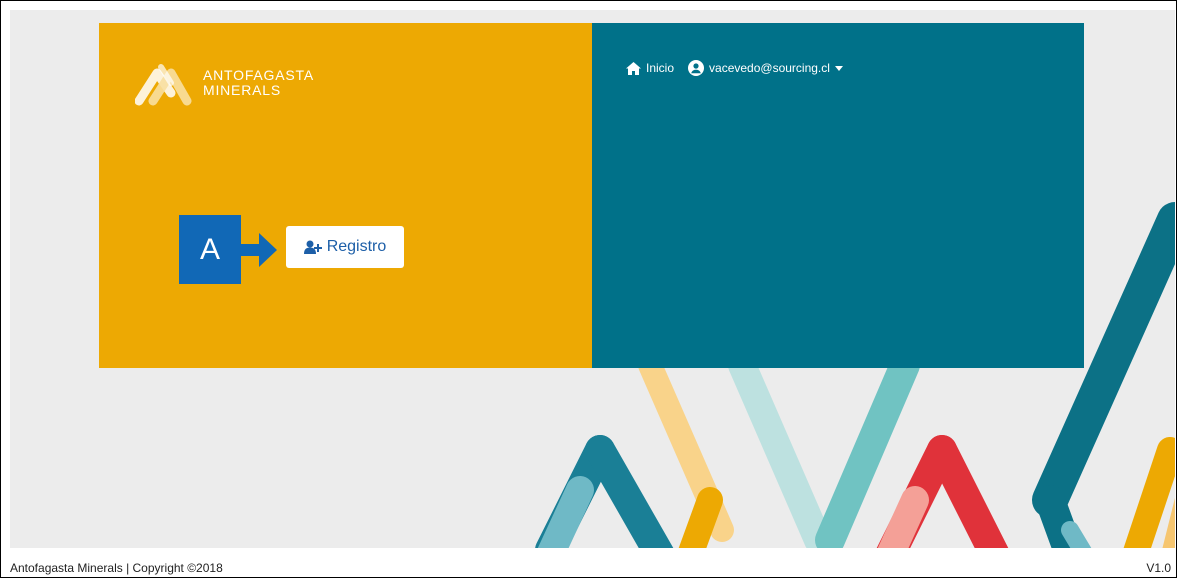 The image size is (1177, 578). Describe the element at coordinates (116, 568) in the screenshot. I see `footer-copyright: Antofagasta Minerals | Copyright ©2018` at that location.